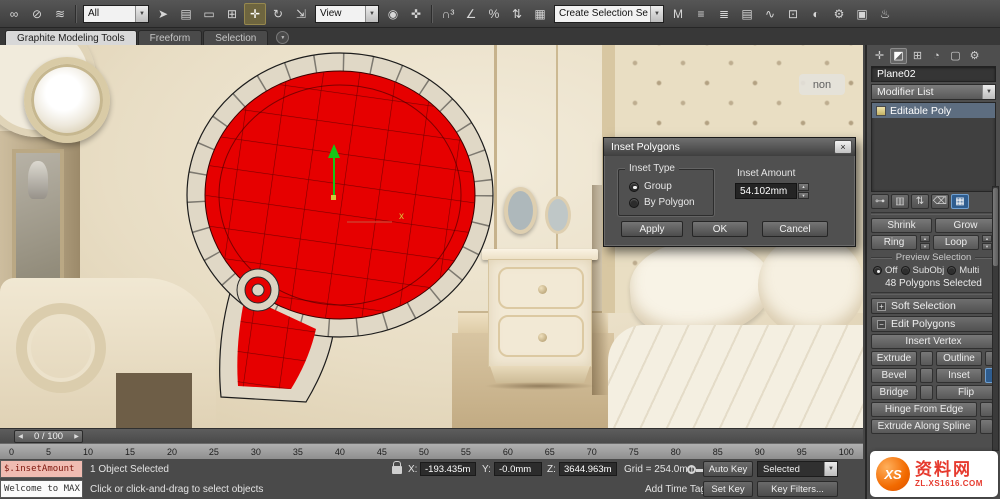  What do you see at coordinates (933, 341) in the screenshot?
I see `insert-vertex-button: Insert Vertex` at bounding box center [933, 341].